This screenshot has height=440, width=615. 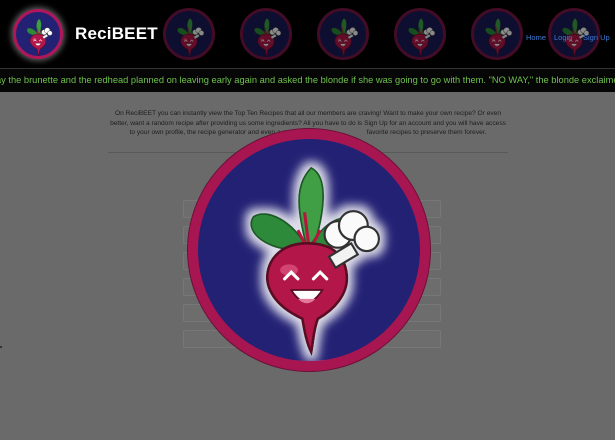 I want to click on brand-name: ReciBEET, so click(x=116, y=34).